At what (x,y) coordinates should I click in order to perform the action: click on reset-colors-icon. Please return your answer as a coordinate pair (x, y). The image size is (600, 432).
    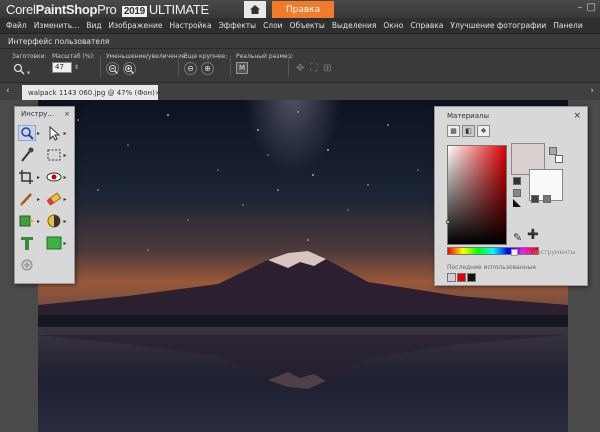
    Looking at the image, I should click on (559, 159).